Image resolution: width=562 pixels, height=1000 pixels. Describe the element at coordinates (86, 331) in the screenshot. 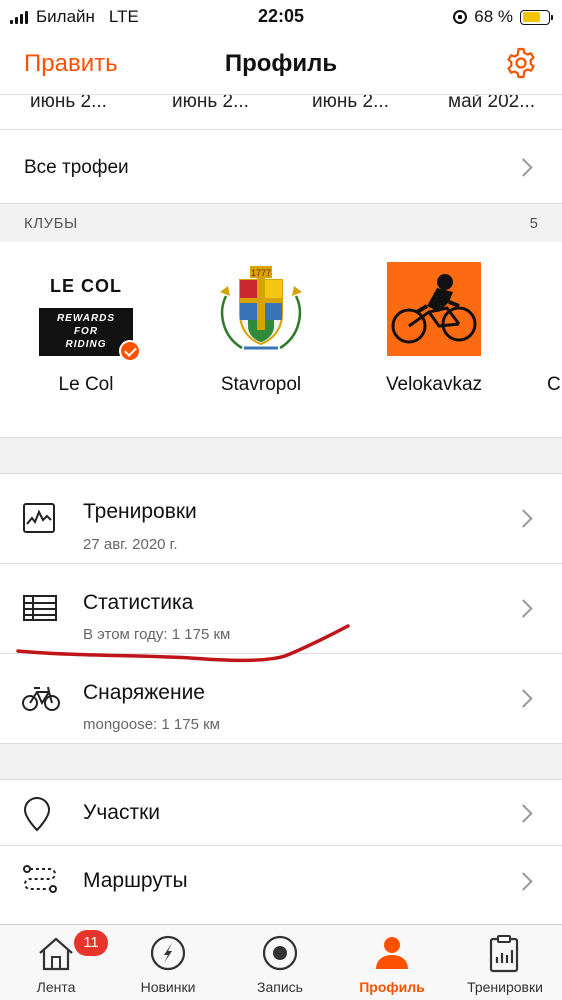

I see `logo-text: FOR` at that location.